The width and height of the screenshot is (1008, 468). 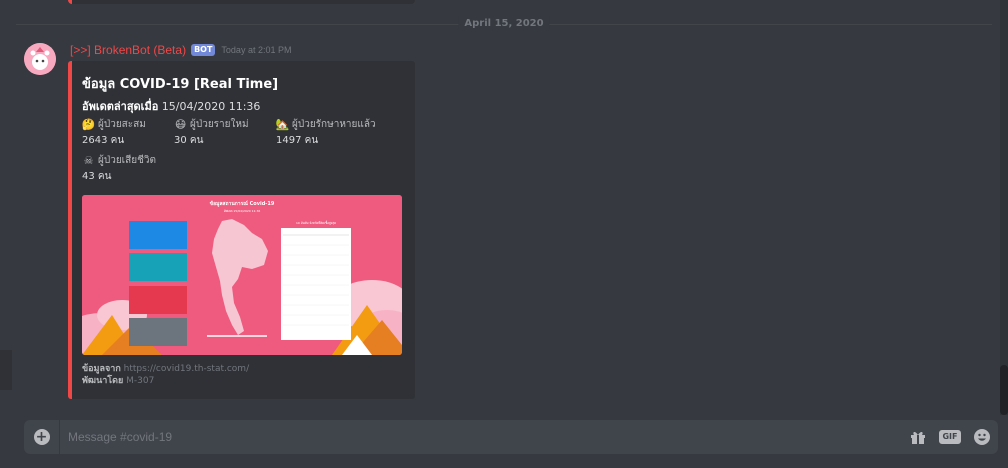 I want to click on attach-button: +, so click(x=42, y=437).